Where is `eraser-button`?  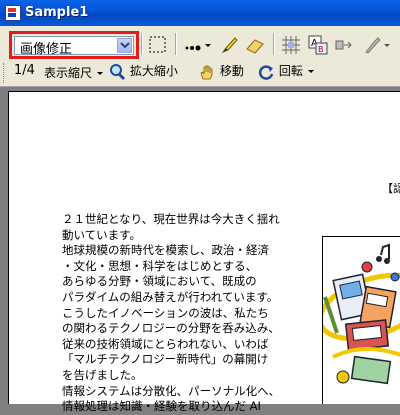 eraser-button is located at coordinates (255, 45).